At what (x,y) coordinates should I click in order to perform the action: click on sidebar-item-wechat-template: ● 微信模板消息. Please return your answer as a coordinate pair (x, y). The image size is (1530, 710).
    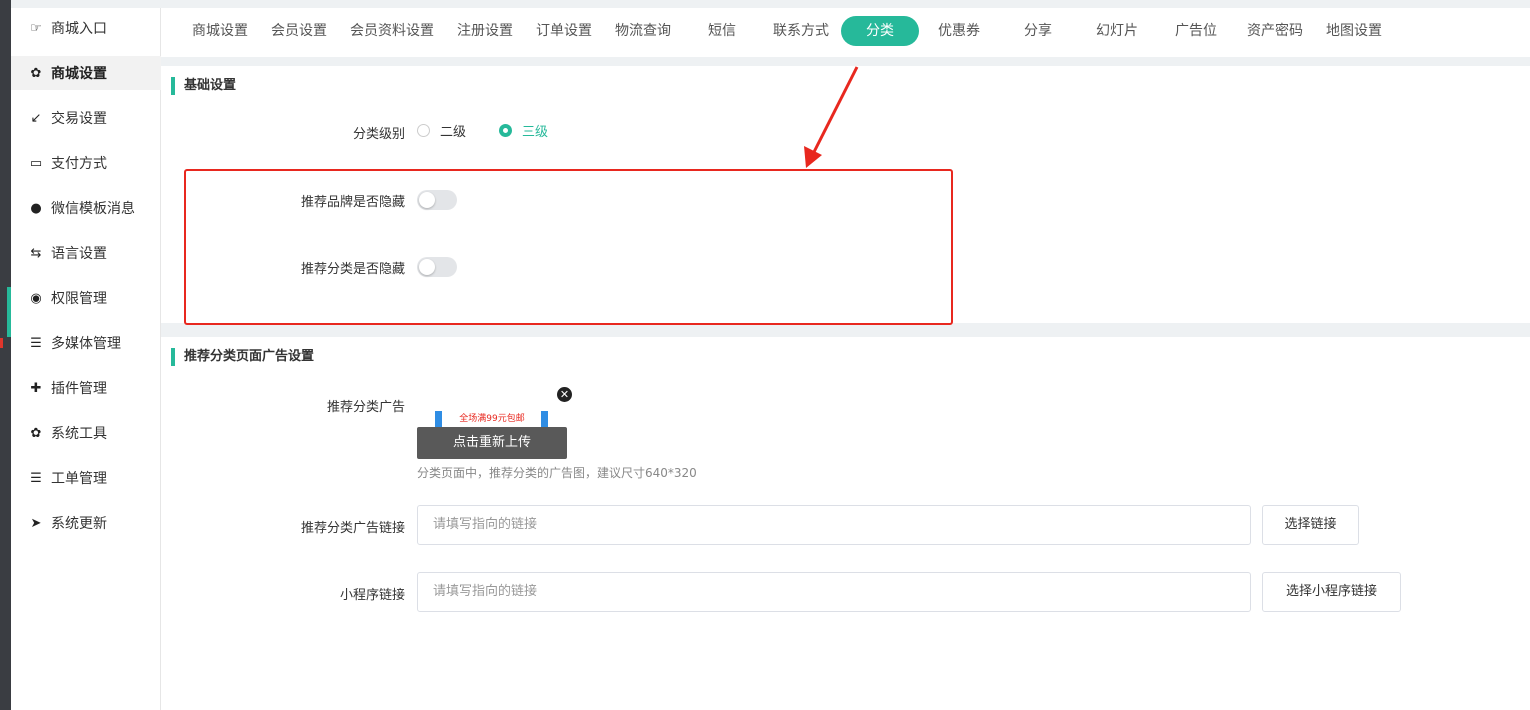
    Looking at the image, I should click on (86, 208).